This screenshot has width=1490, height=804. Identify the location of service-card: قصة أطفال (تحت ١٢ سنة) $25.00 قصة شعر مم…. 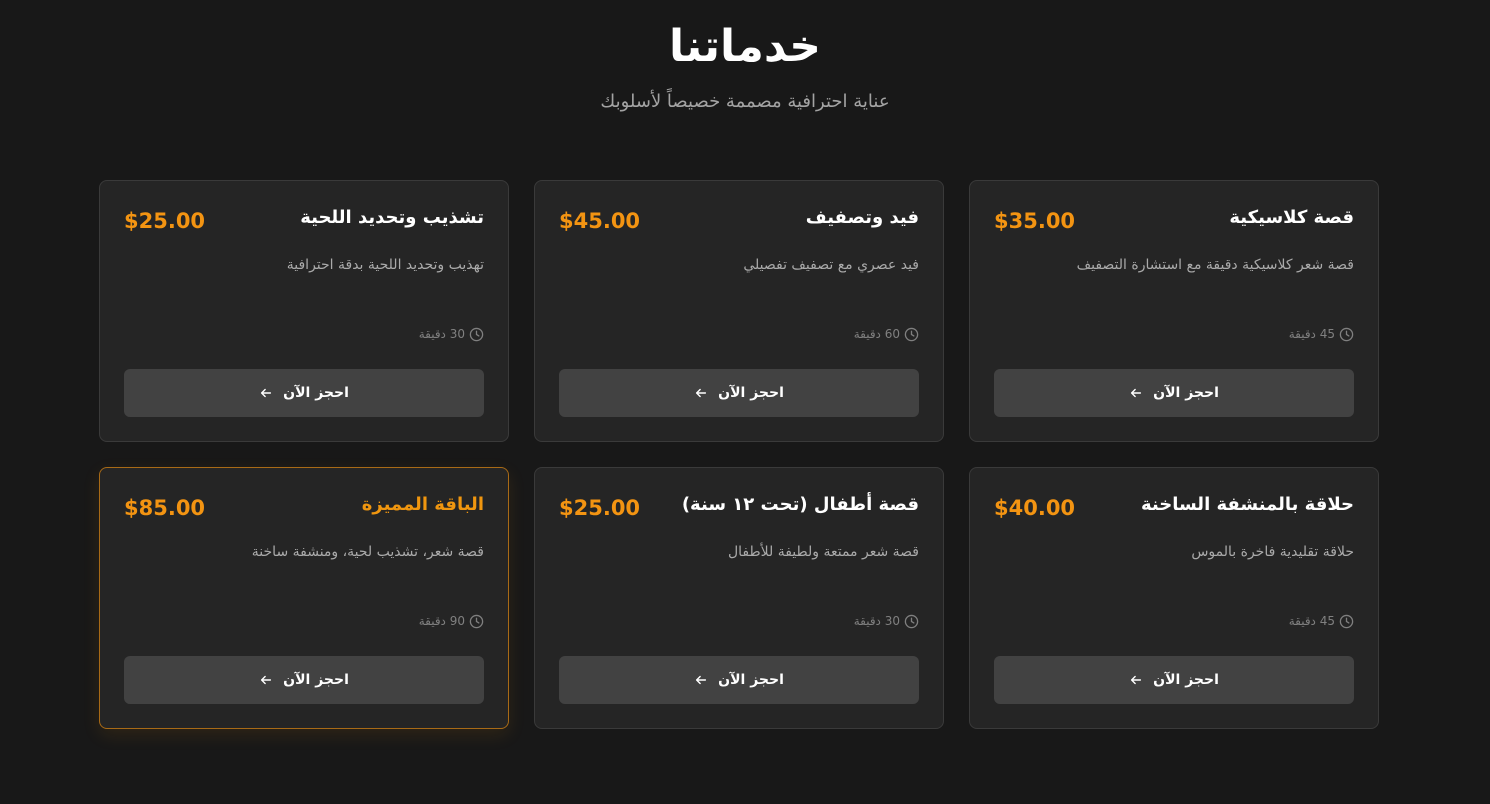
(739, 598).